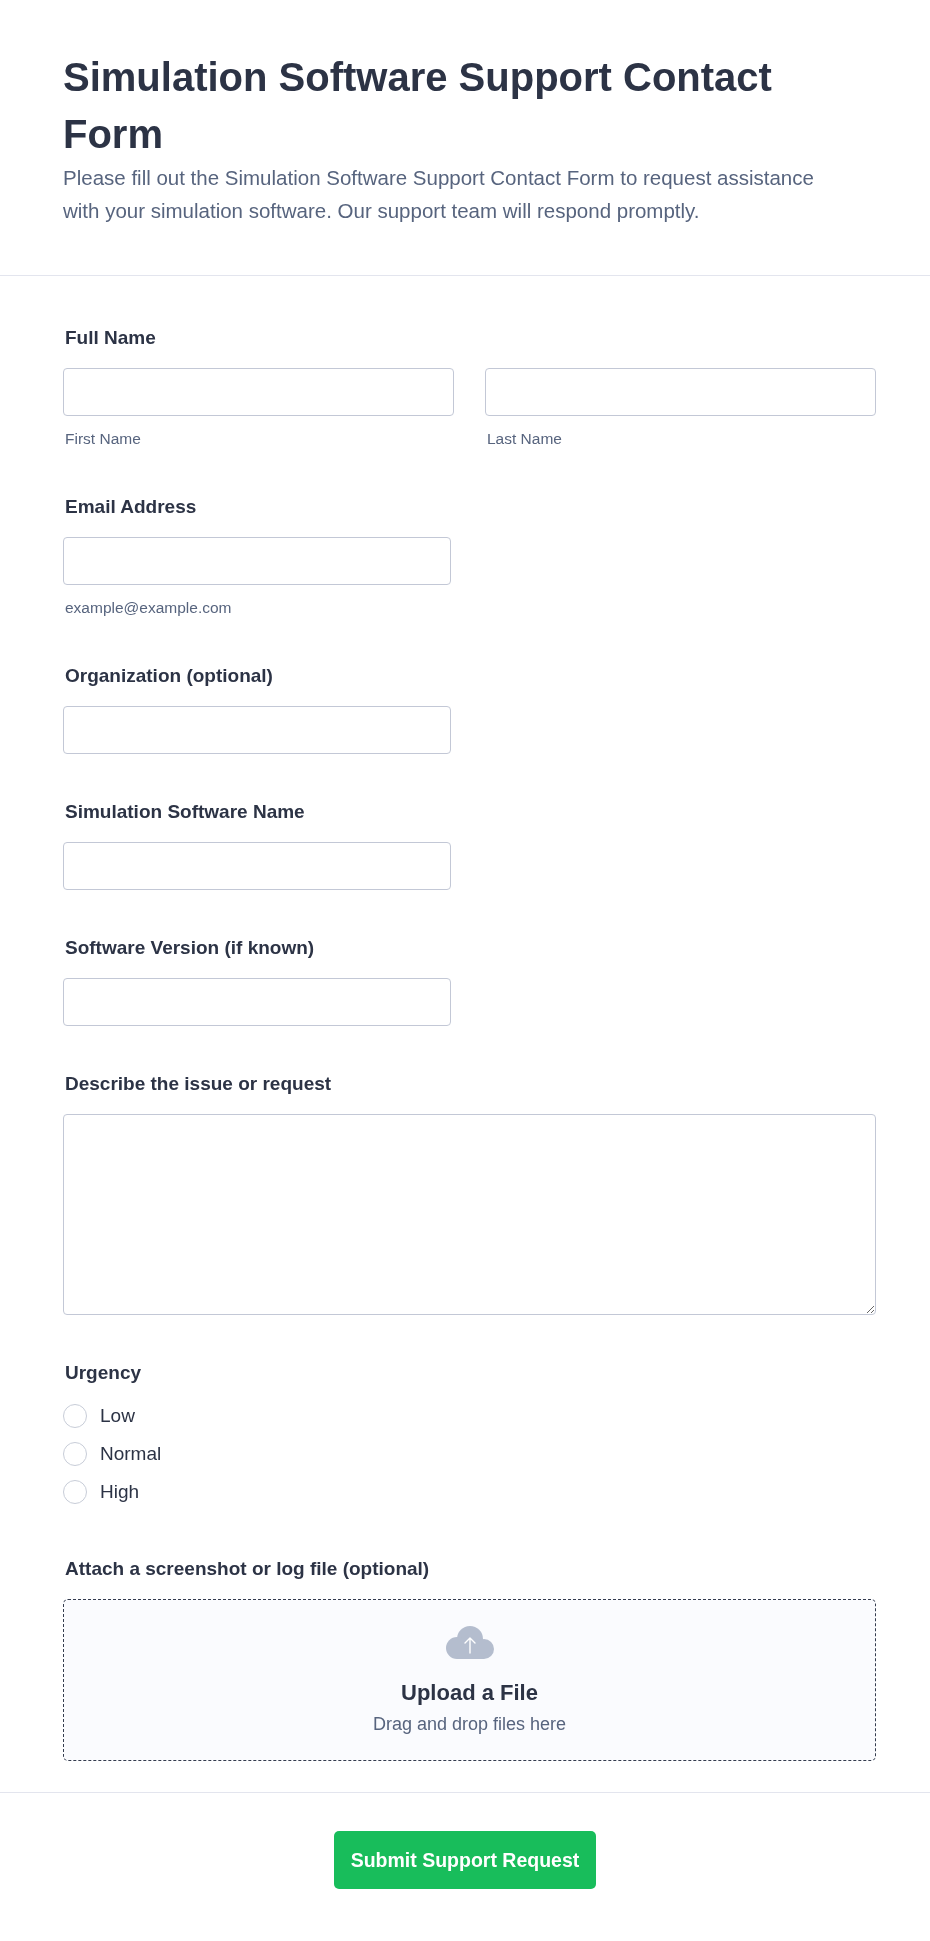 The height and width of the screenshot is (1941, 930). Describe the element at coordinates (525, 439) in the screenshot. I see `field-sublabel: Last Name` at that location.